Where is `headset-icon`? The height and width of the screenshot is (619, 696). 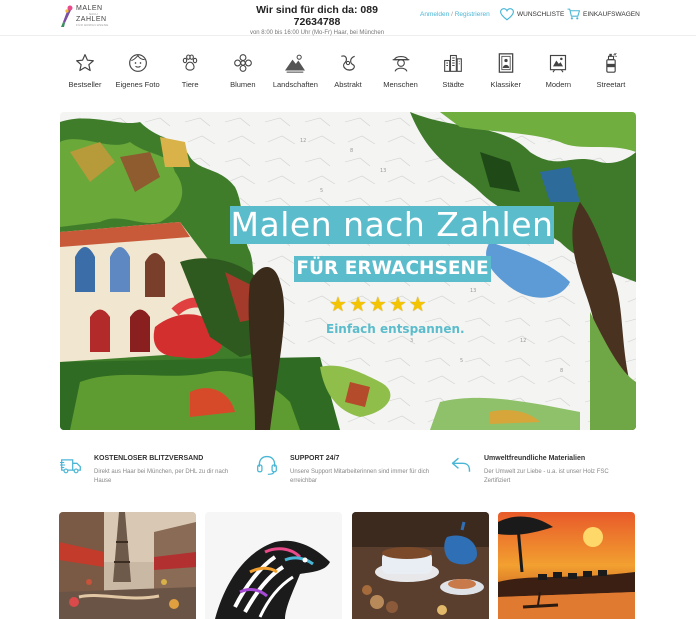
headset-icon is located at coordinates (267, 465).